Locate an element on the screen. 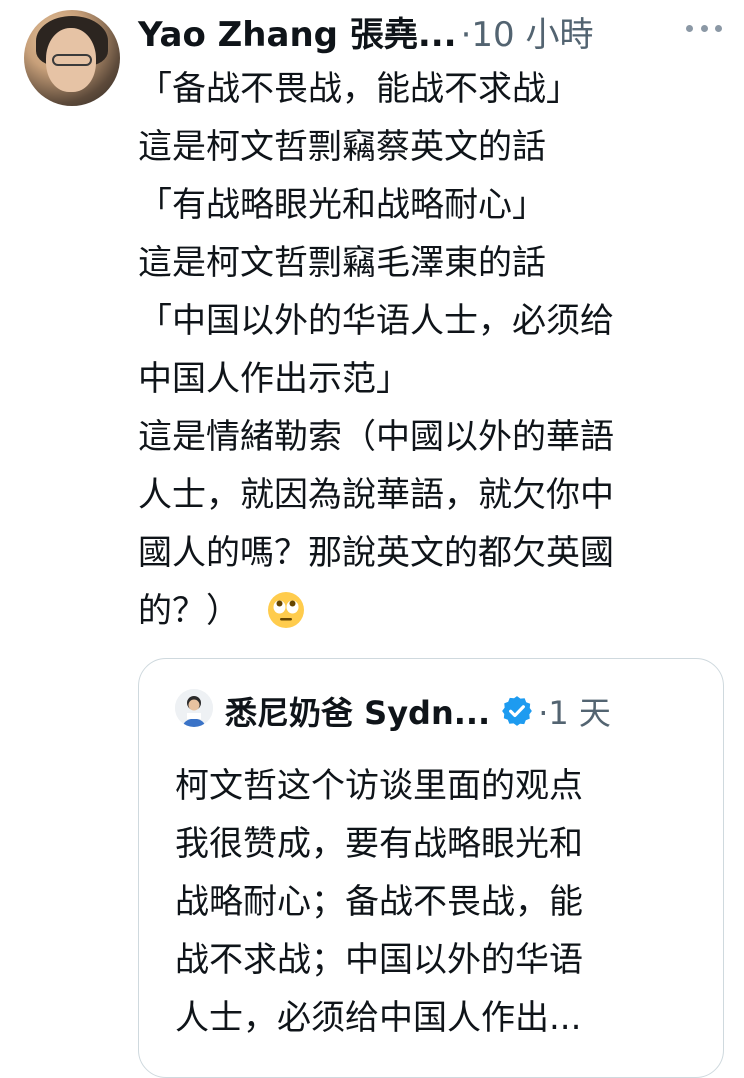 This screenshot has height=1078, width=744. quoted-author-avatar is located at coordinates (194, 708).